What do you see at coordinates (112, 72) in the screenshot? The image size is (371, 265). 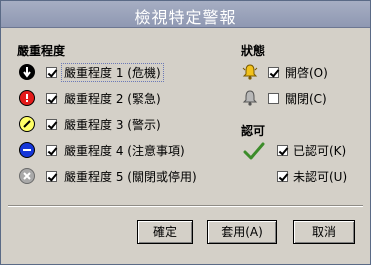 I see `severity-1-label: 嚴重程度 1 (危機)` at bounding box center [112, 72].